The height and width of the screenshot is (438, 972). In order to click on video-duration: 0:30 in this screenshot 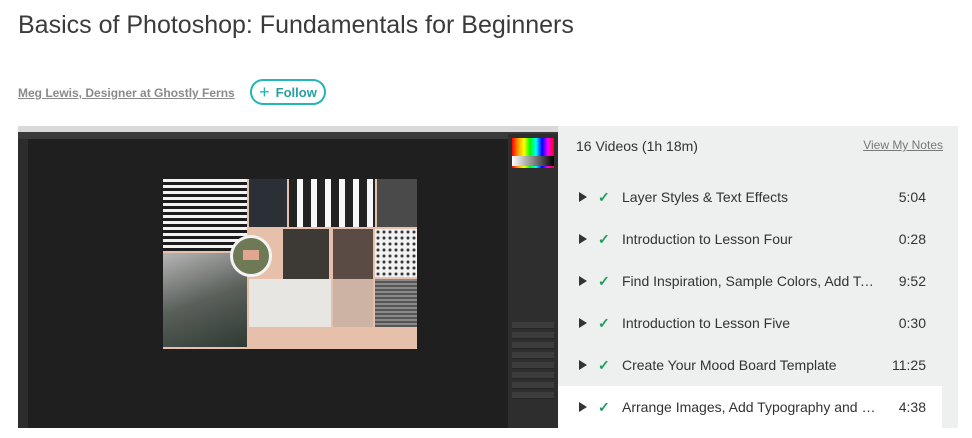, I will do `click(912, 323)`.